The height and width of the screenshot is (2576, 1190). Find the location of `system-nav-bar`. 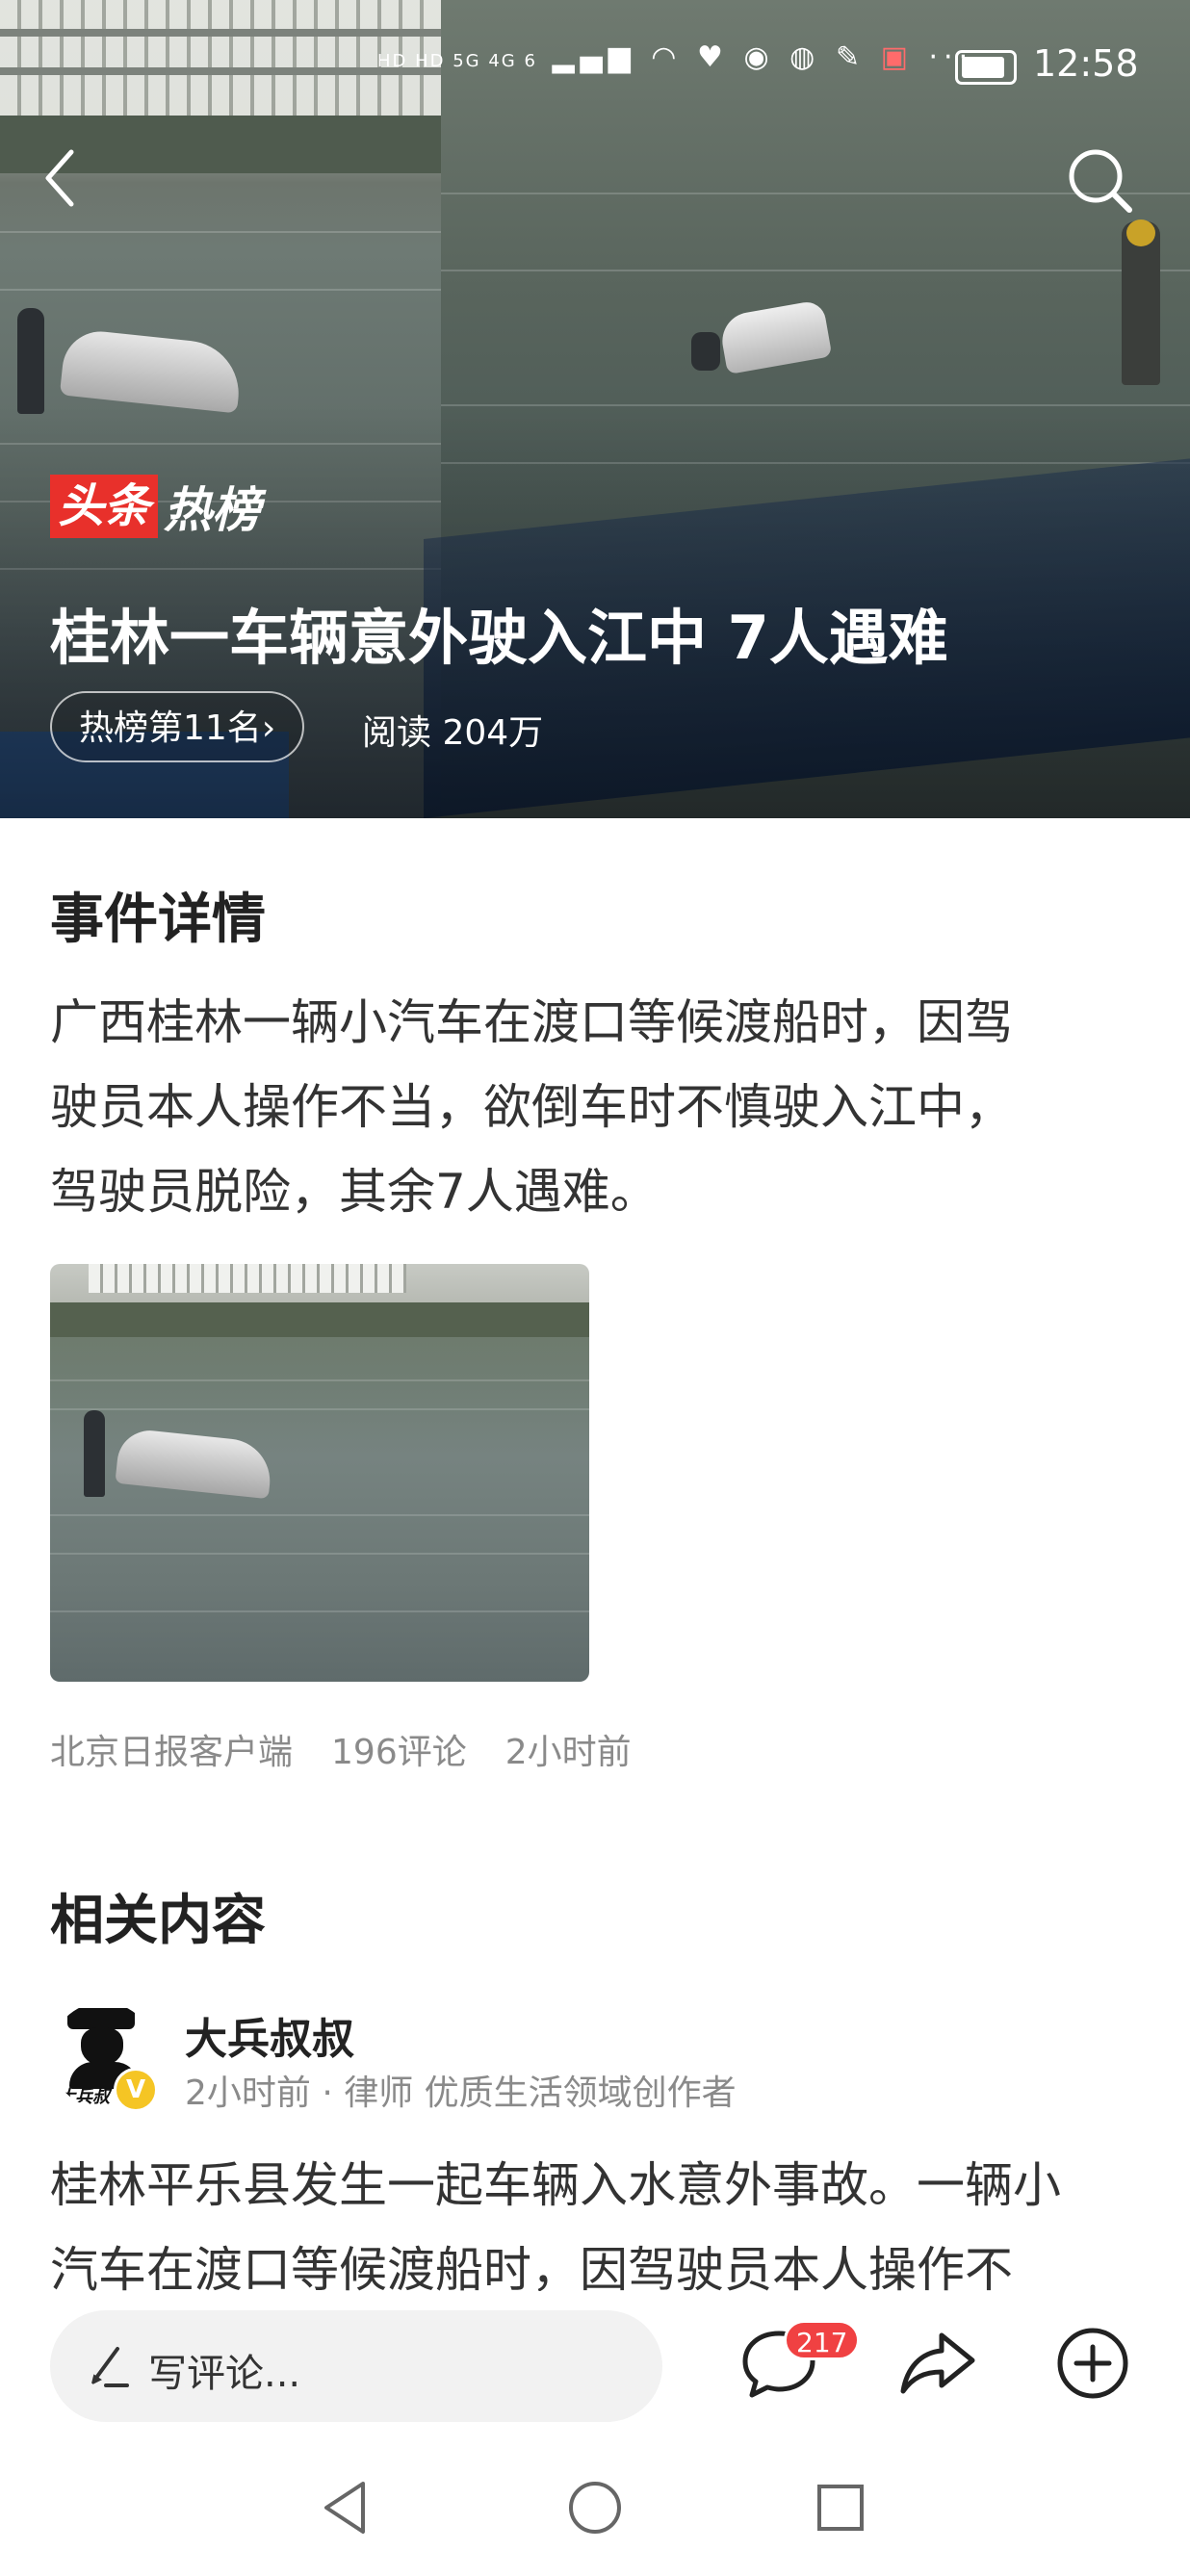

system-nav-bar is located at coordinates (595, 2510).